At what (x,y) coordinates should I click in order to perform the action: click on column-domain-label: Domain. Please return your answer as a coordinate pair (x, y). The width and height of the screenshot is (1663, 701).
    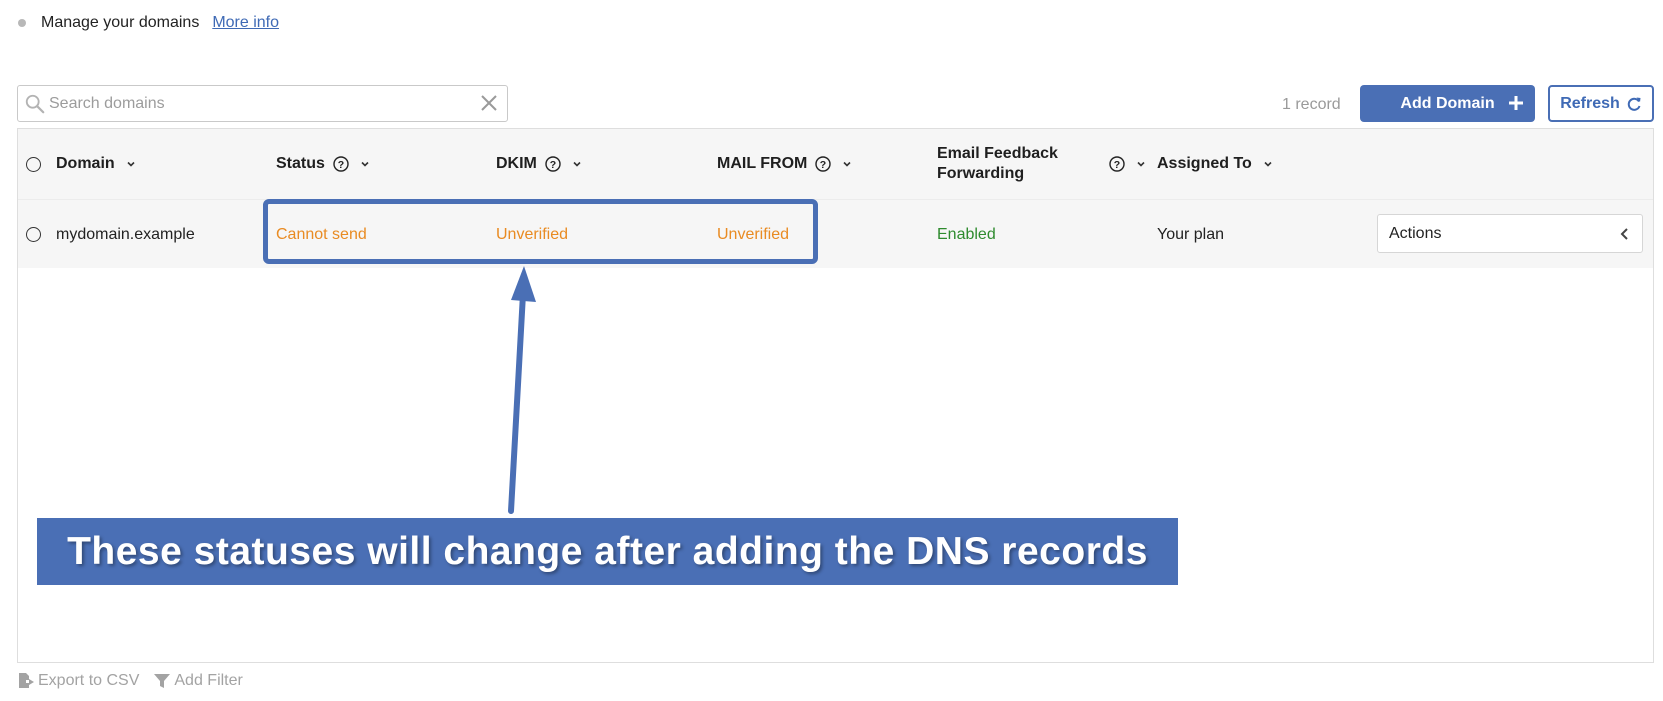
    Looking at the image, I should click on (85, 163).